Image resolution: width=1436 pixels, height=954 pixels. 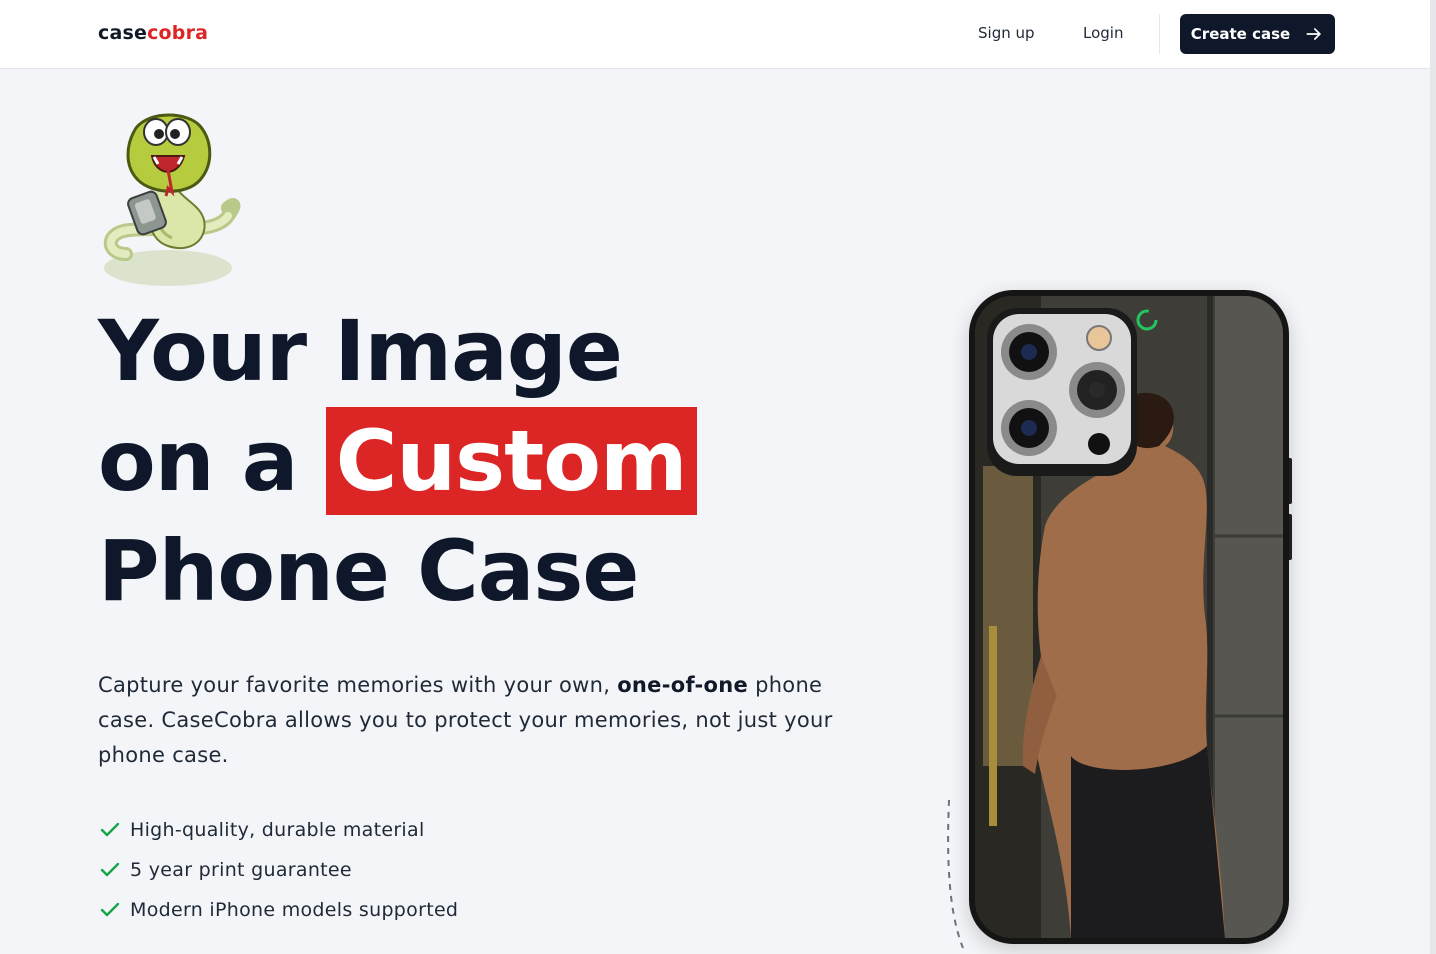 I want to click on headline-prefix: on a, so click(x=198, y=461).